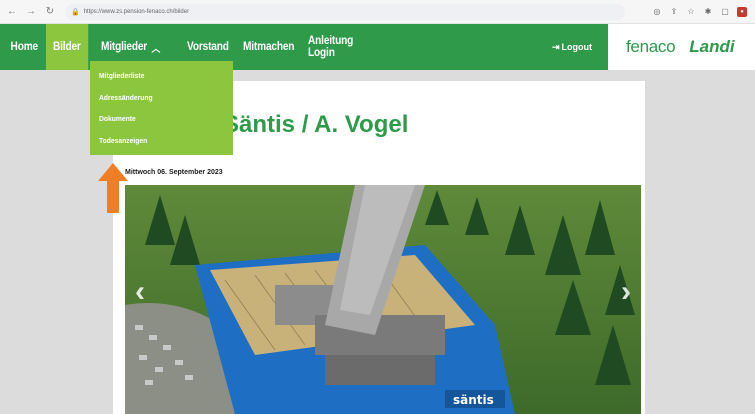 The width and height of the screenshot is (755, 414). I want to click on share-icon: ⇪, so click(674, 12).